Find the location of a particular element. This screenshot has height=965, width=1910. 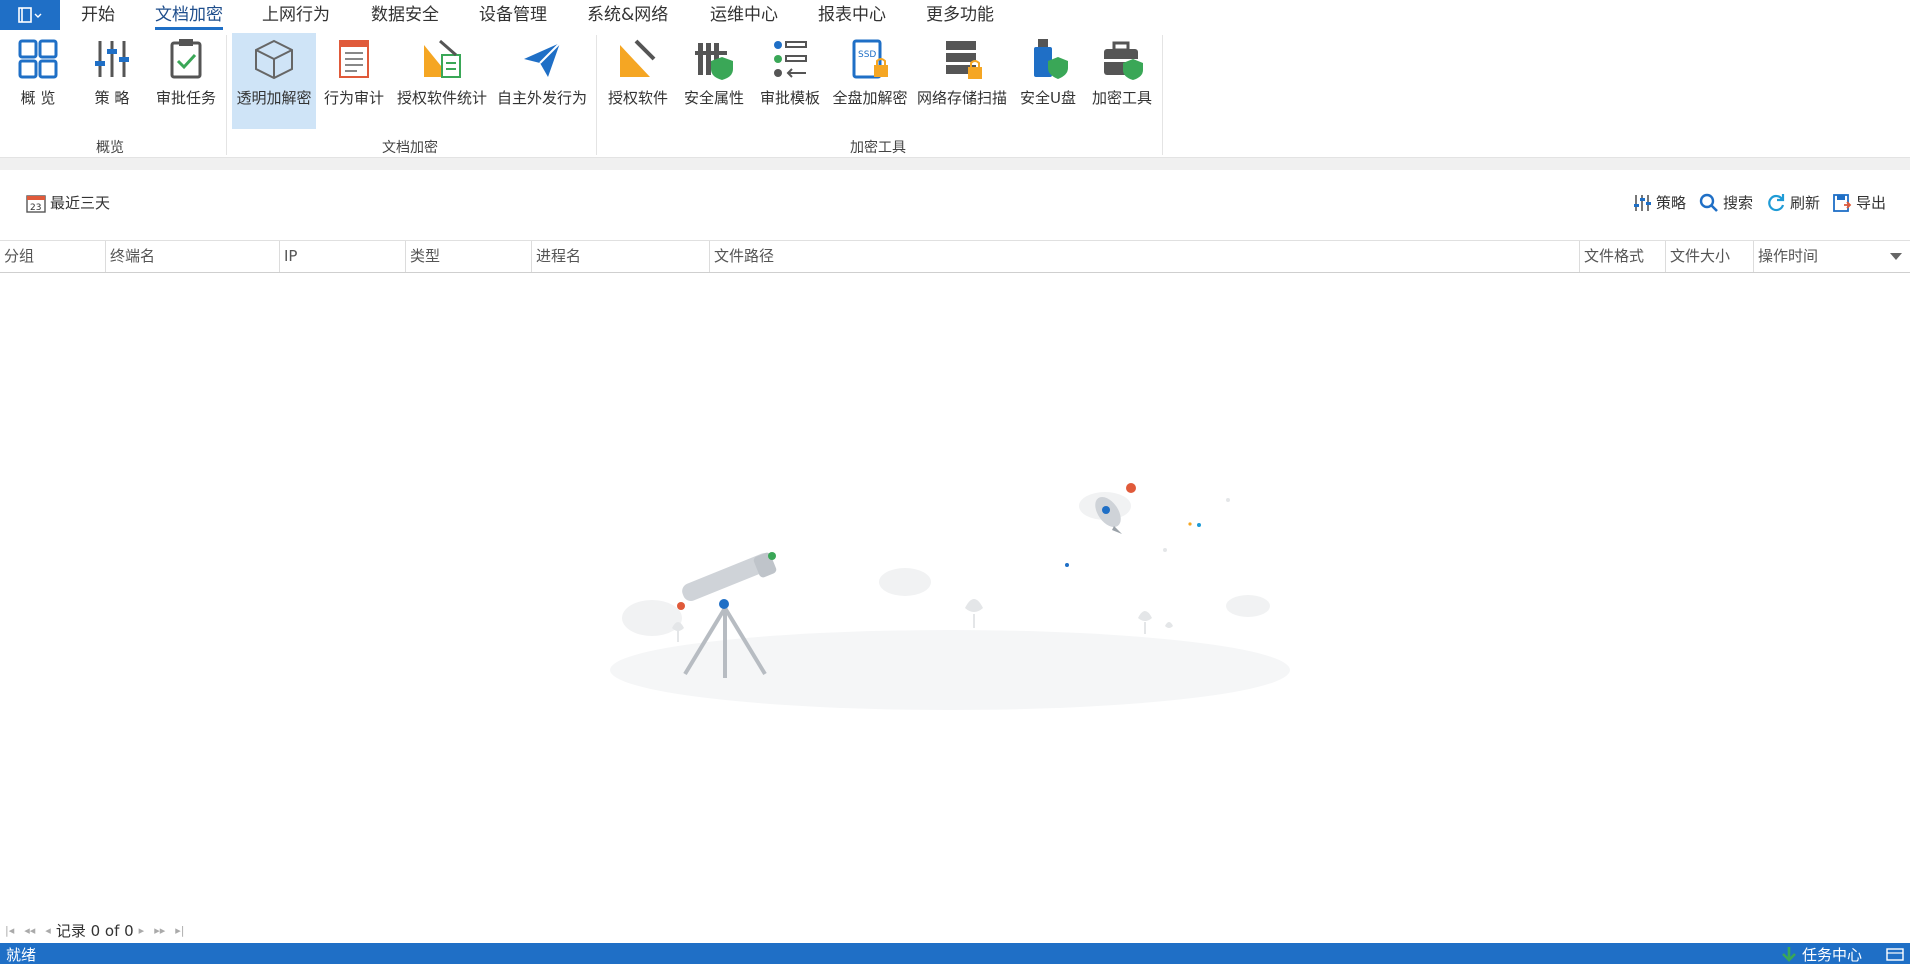

authorized-software-stats-button: 授权软件统计 is located at coordinates (442, 81).